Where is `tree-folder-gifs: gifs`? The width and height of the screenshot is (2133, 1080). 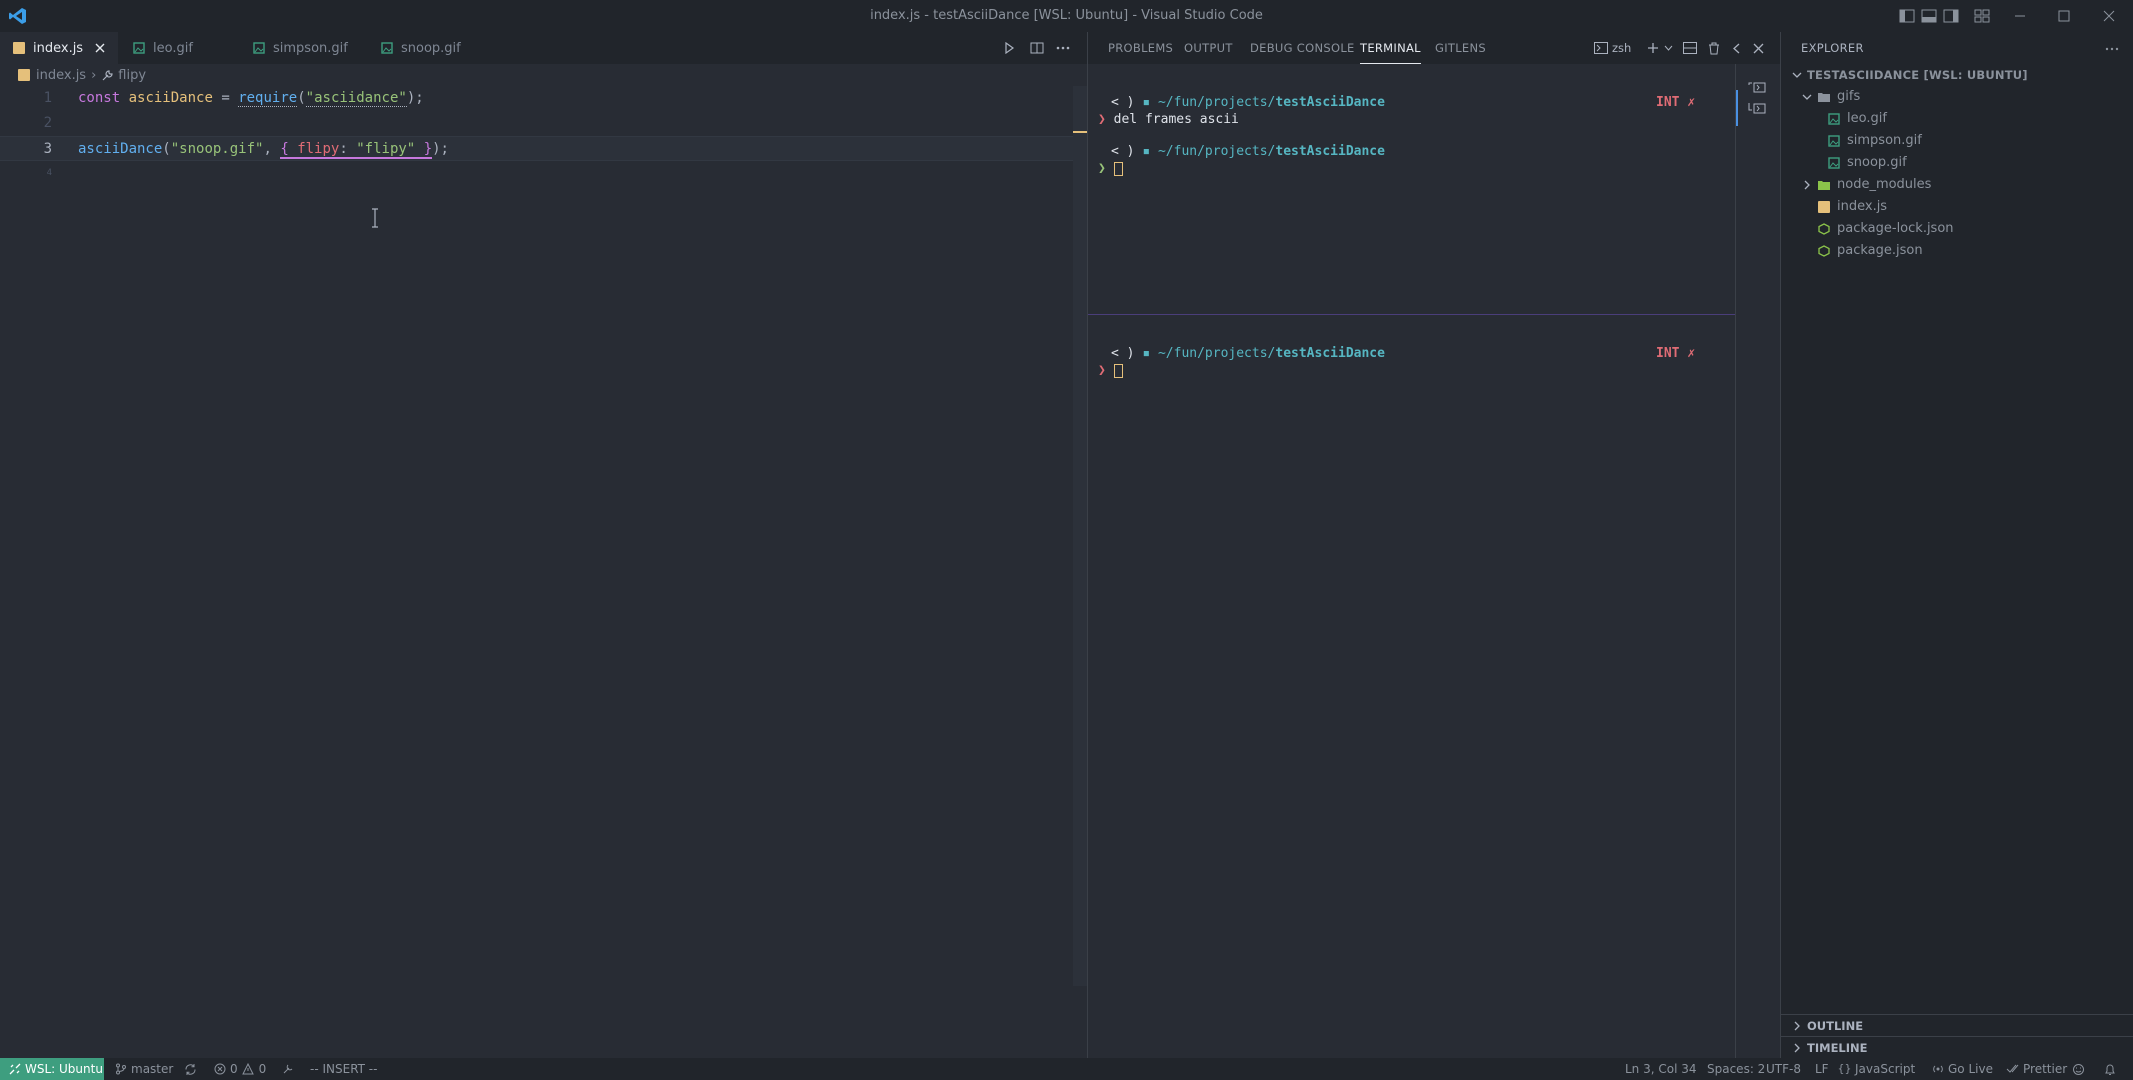 tree-folder-gifs: gifs is located at coordinates (1829, 97).